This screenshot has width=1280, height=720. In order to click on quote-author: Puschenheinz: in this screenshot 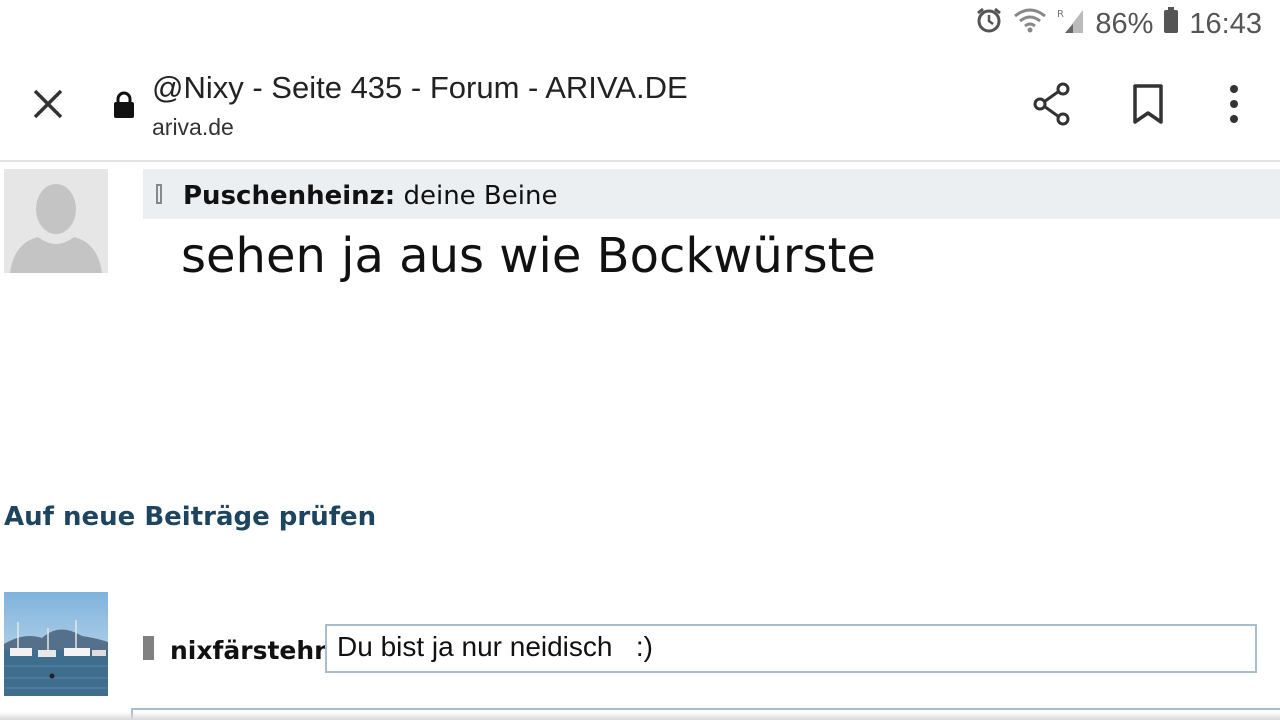, I will do `click(289, 196)`.